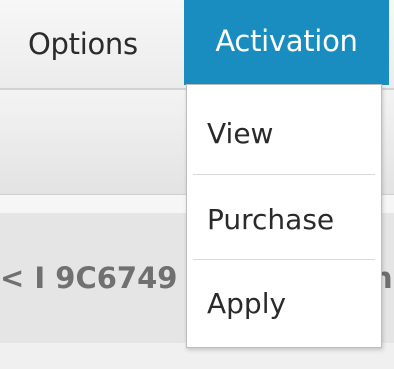  I want to click on menu-item-apply: Apply, so click(284, 303).